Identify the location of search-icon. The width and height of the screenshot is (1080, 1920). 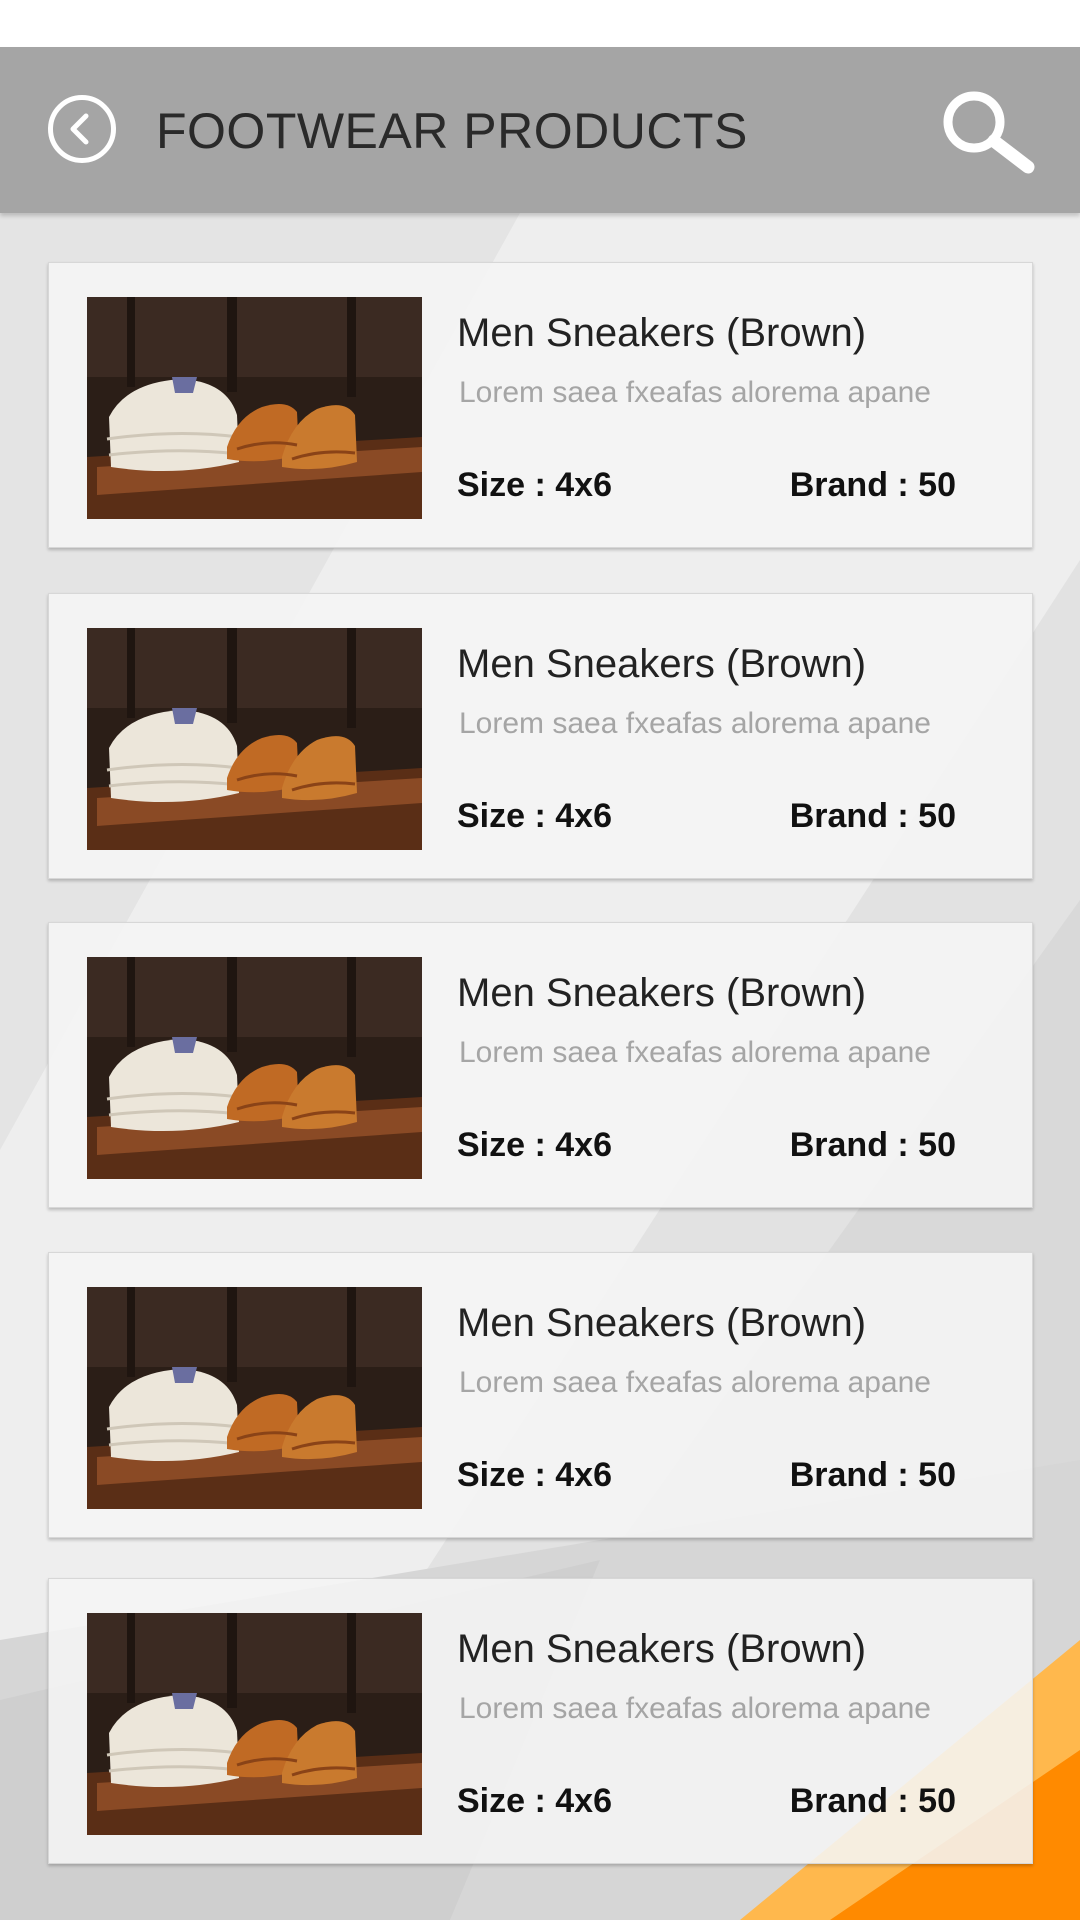
(986, 132).